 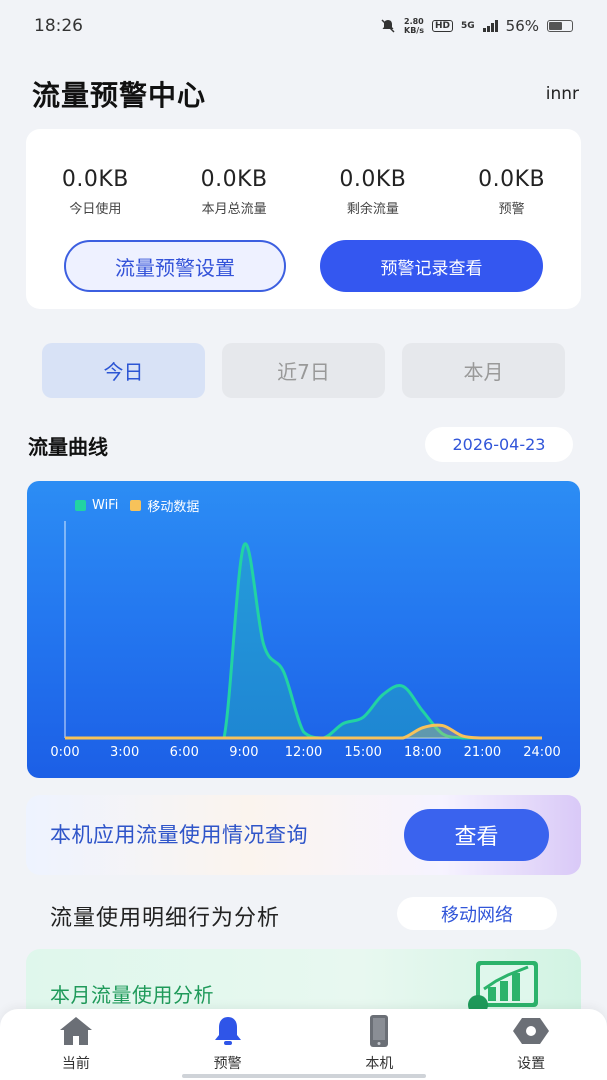 What do you see at coordinates (531, 1064) in the screenshot?
I see `tabbar-label: 设置` at bounding box center [531, 1064].